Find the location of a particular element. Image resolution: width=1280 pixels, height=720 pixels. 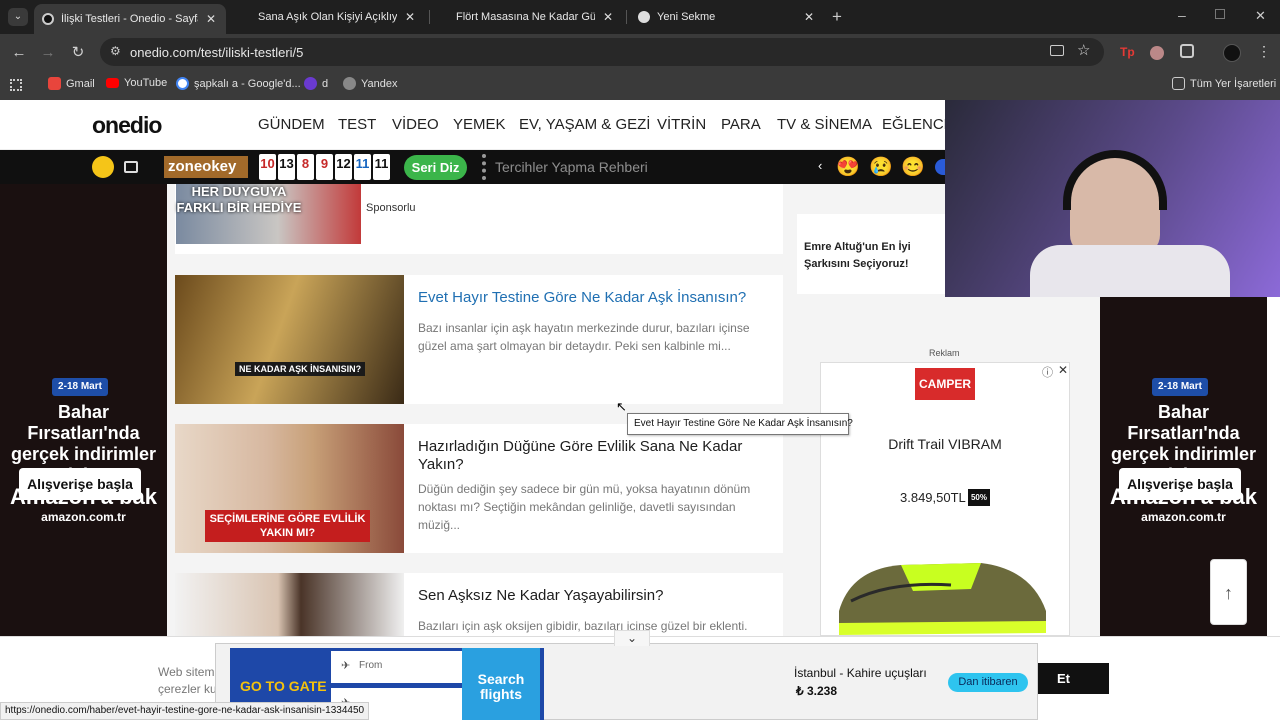

test-thumbnail: SEÇİMLERİNE GÖRE EVLİLİK YAKIN MI? is located at coordinates (289, 488).